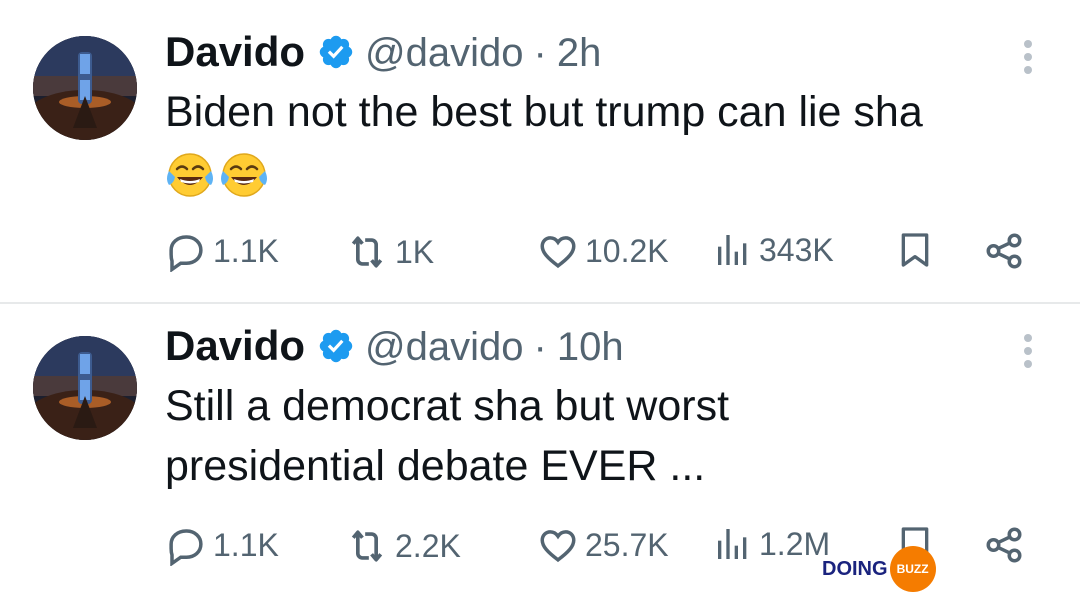 Image resolution: width=1080 pixels, height=592 pixels. Describe the element at coordinates (579, 53) in the screenshot. I see `timestamp: 2h` at that location.